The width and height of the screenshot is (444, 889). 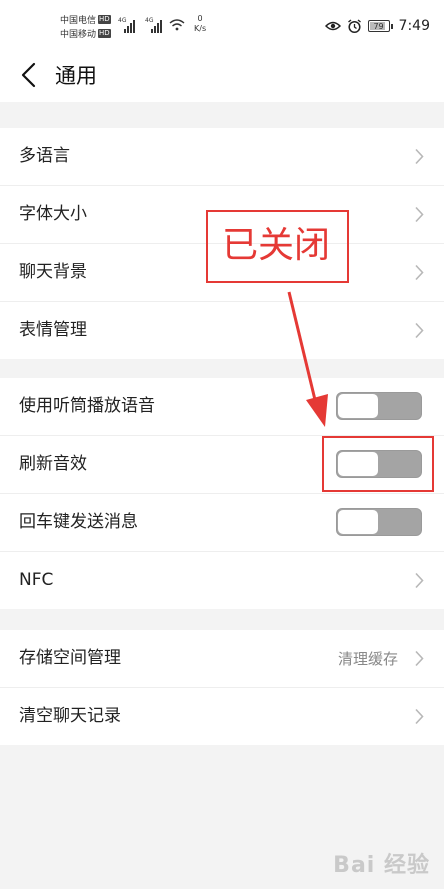 What do you see at coordinates (76, 76) in the screenshot?
I see `page-title: 通用` at bounding box center [76, 76].